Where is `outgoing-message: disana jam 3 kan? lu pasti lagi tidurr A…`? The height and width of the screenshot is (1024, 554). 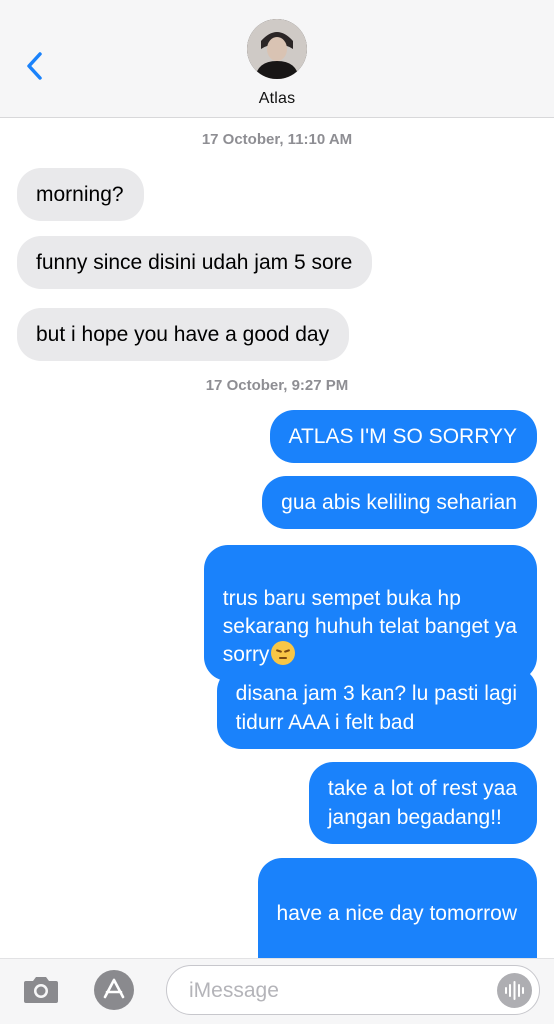
outgoing-message: disana jam 3 kan? lu pasti lagi tidurr A… is located at coordinates (376, 708).